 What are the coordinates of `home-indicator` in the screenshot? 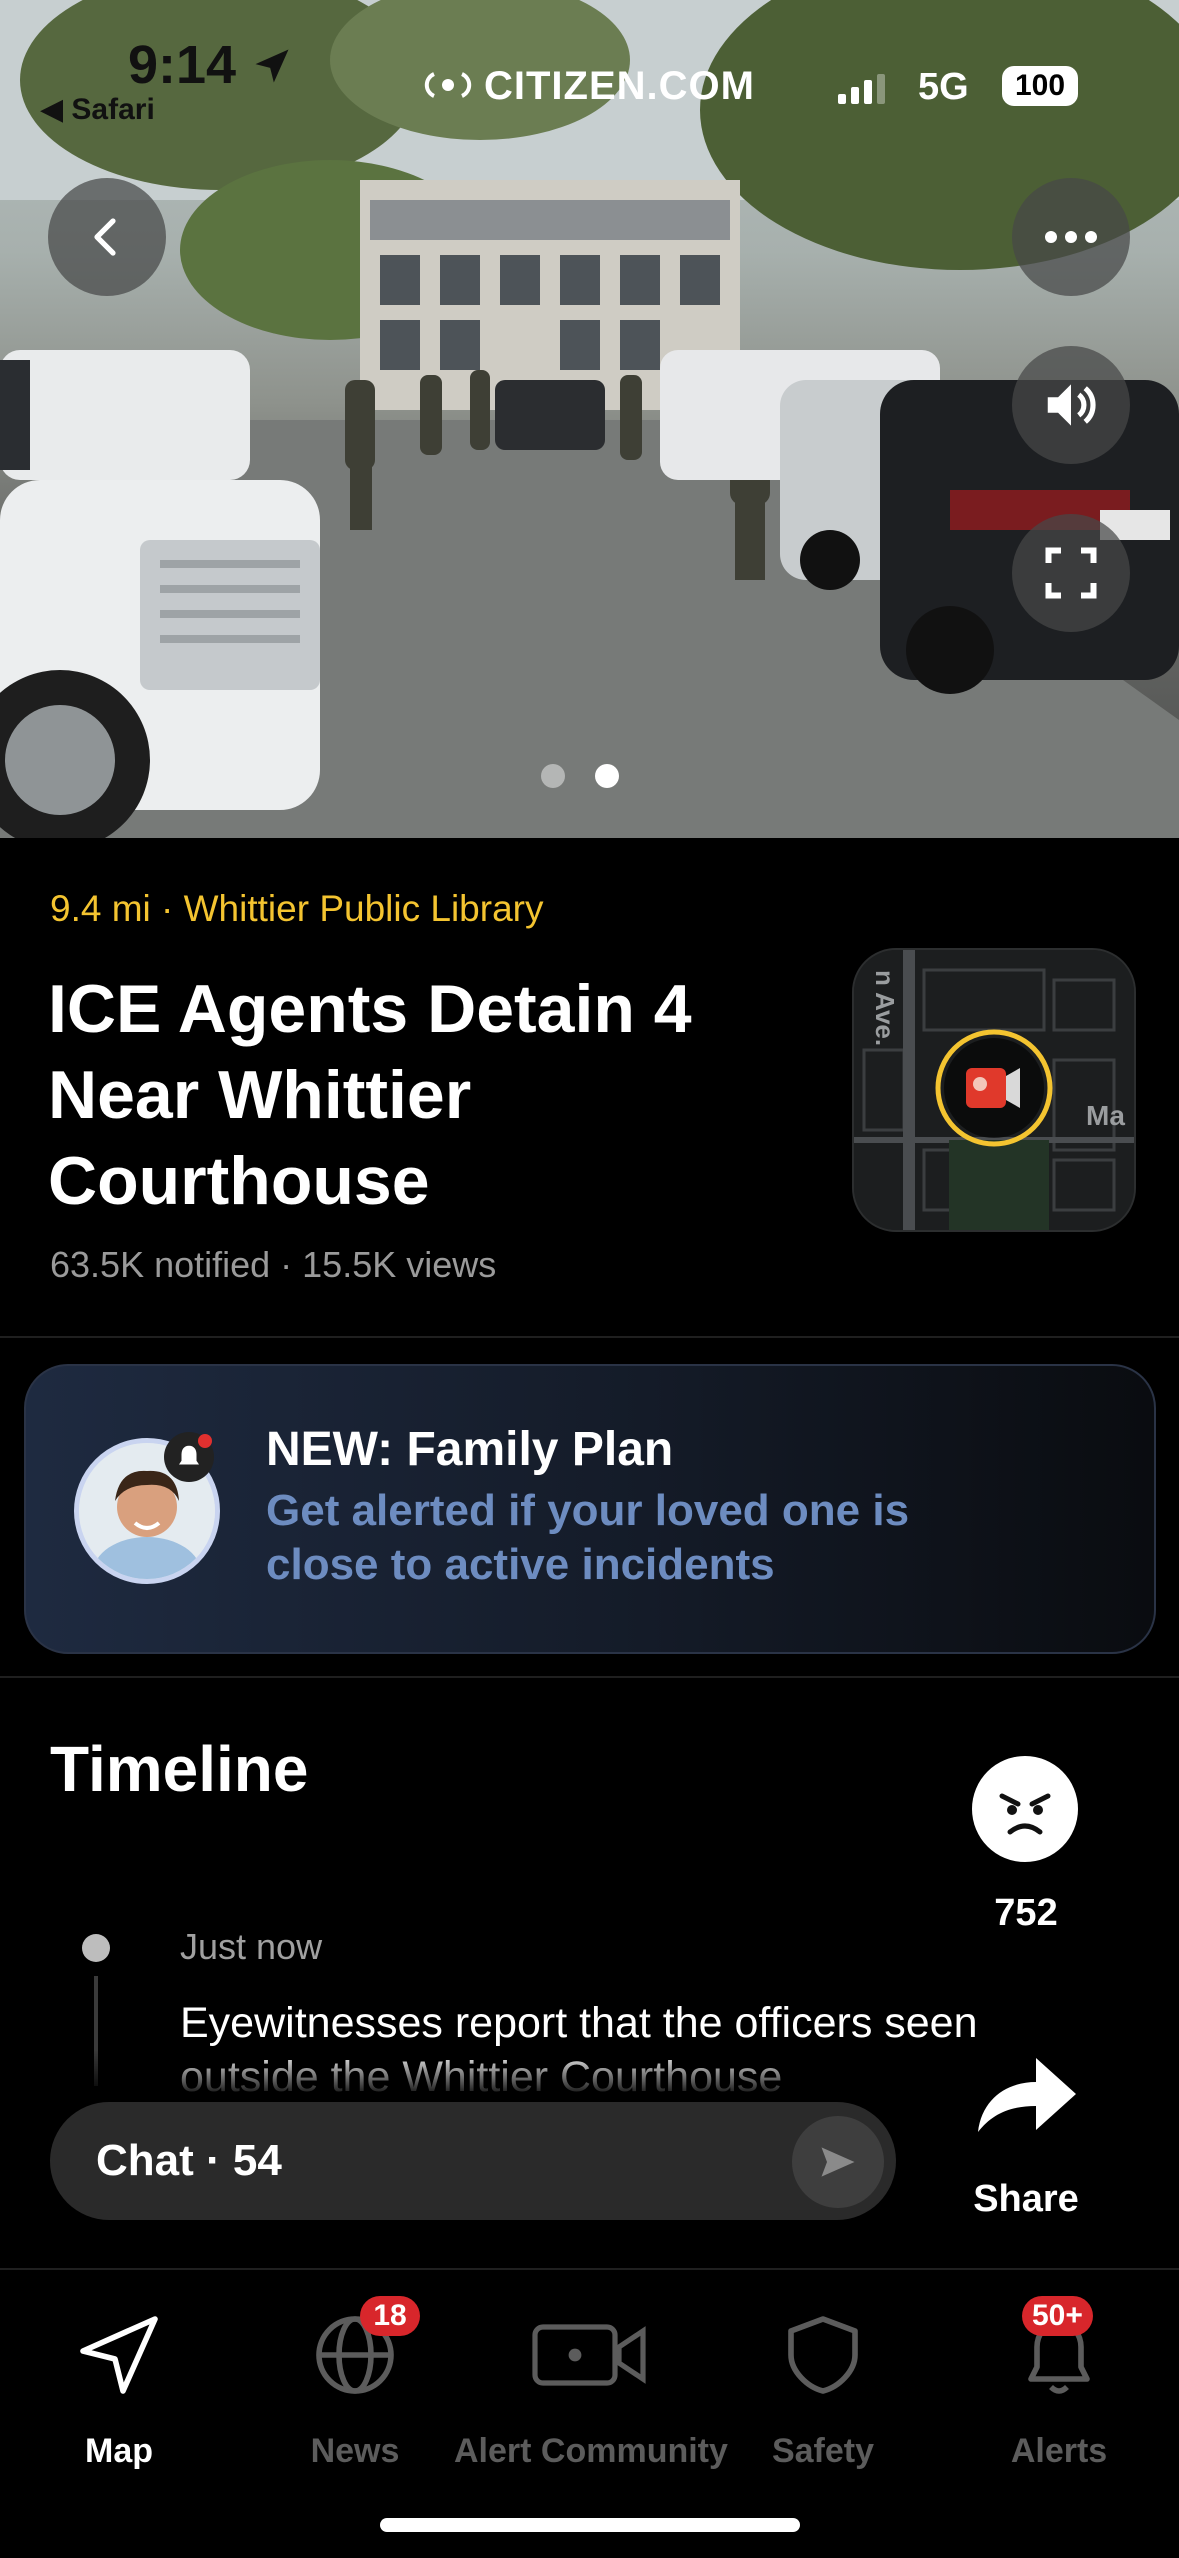 It's located at (590, 2525).